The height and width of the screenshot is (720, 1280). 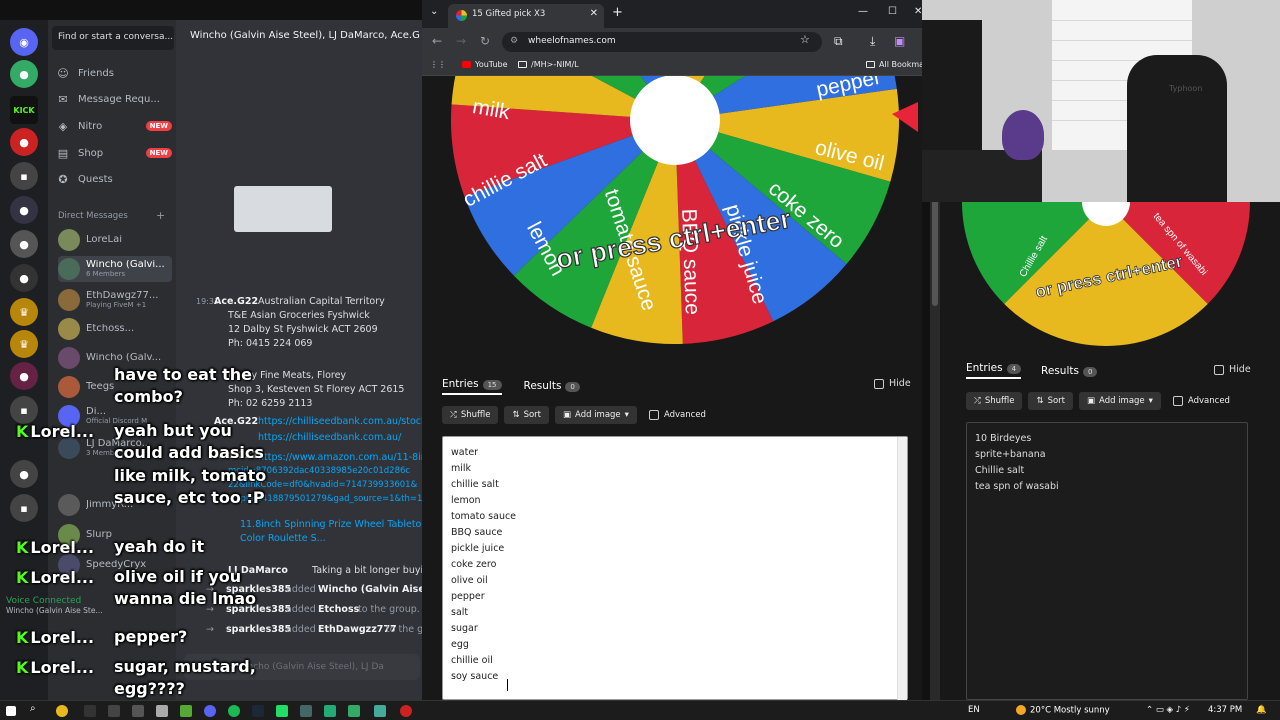 I want to click on tab-entries: Entries 4, so click(x=994, y=370).